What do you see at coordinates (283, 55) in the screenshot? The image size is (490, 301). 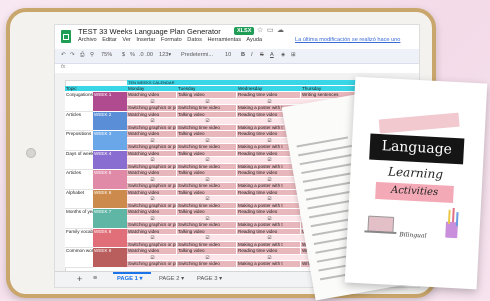 I see `fill-color-icon: ◈` at bounding box center [283, 55].